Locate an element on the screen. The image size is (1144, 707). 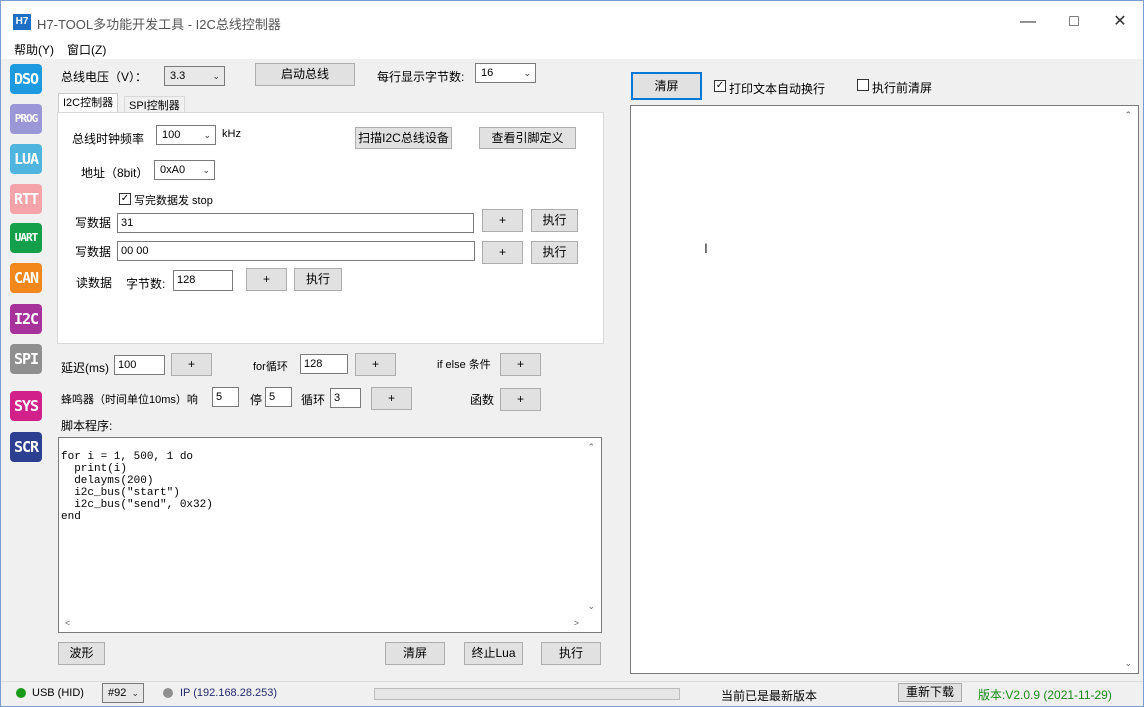
sidebar-item-dso: DSO is located at coordinates (26, 79).